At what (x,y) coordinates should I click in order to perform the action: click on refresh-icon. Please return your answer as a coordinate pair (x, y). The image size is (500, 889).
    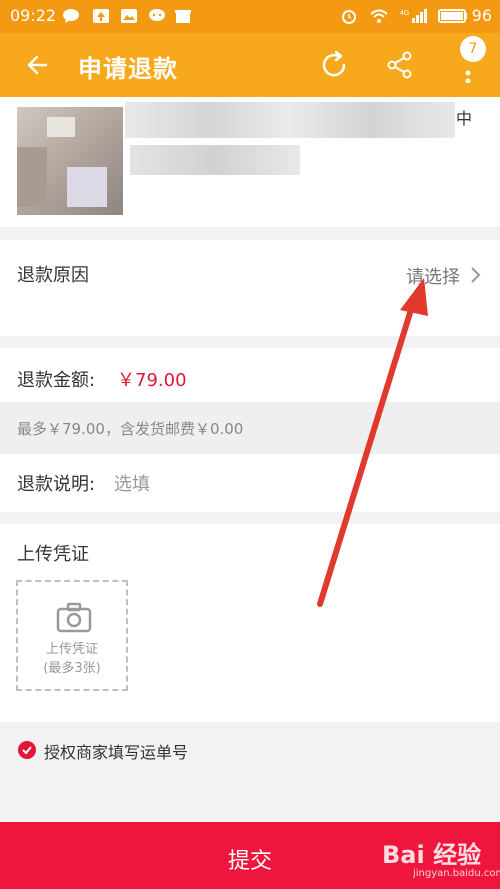
    Looking at the image, I should click on (334, 65).